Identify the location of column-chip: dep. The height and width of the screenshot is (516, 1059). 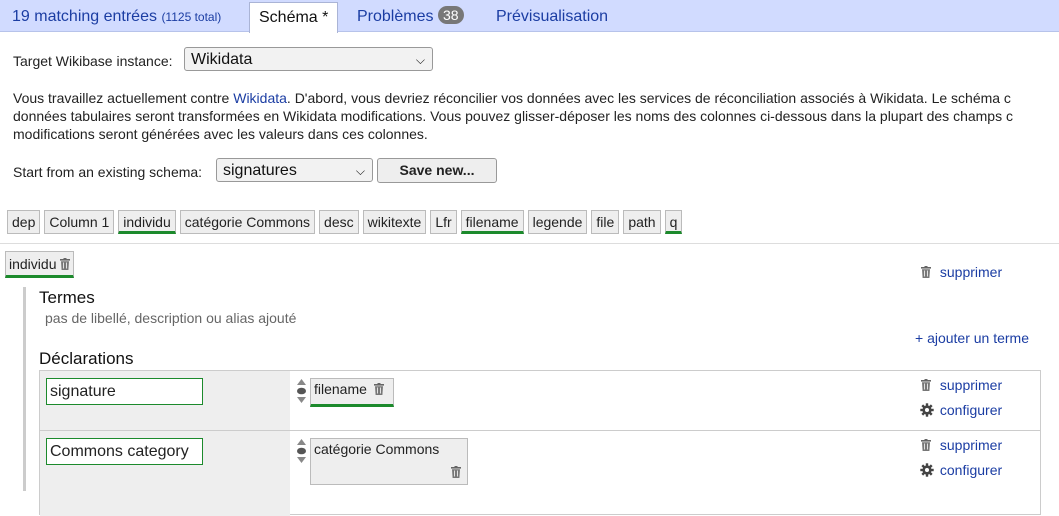
(24, 222).